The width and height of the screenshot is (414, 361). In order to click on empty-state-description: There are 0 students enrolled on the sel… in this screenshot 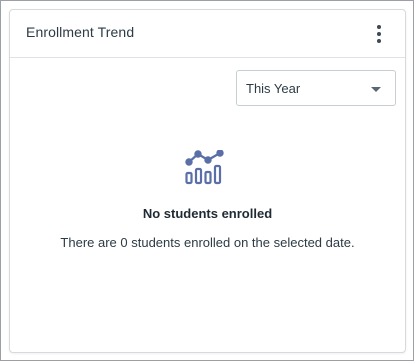, I will do `click(207, 242)`.